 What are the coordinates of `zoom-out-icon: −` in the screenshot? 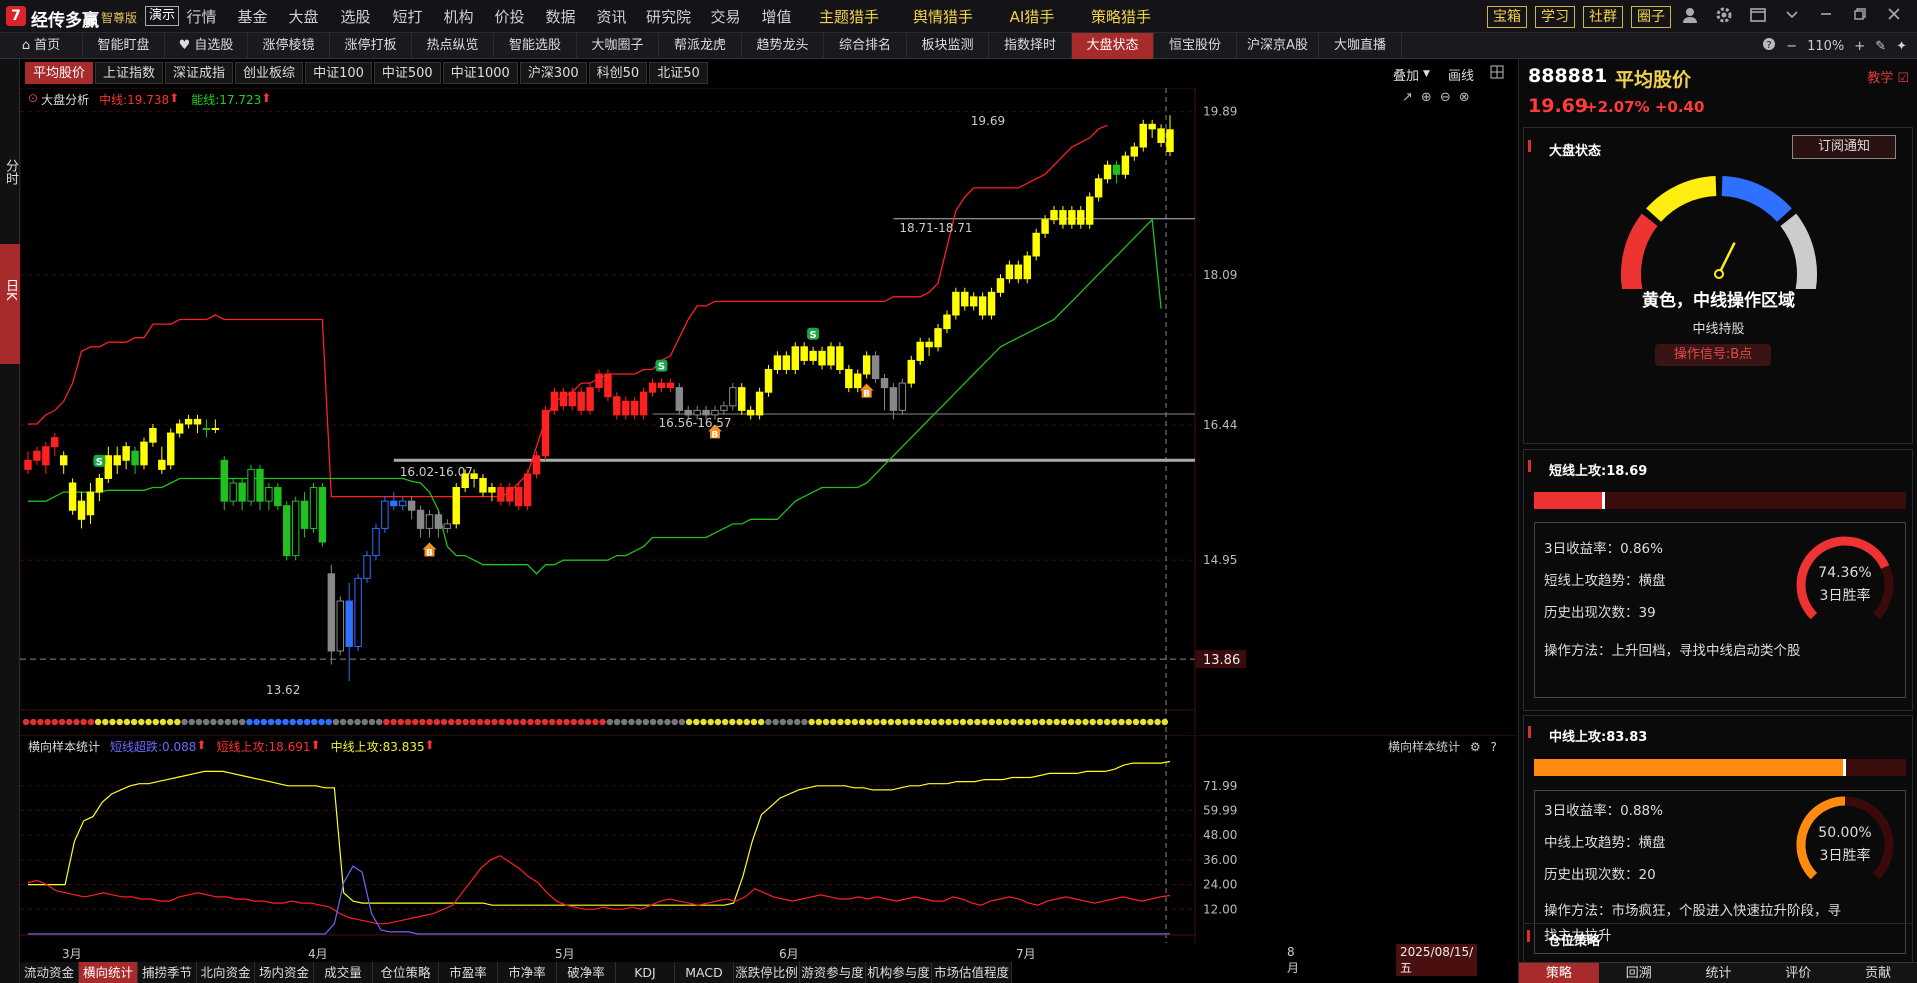 It's located at (1791, 46).